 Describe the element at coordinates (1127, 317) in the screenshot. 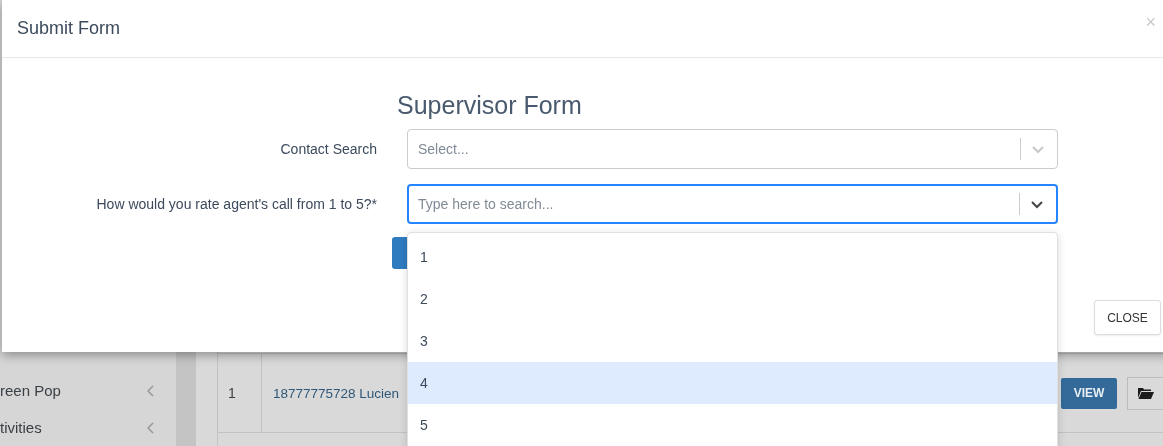

I see `close-button: CLOSE` at that location.